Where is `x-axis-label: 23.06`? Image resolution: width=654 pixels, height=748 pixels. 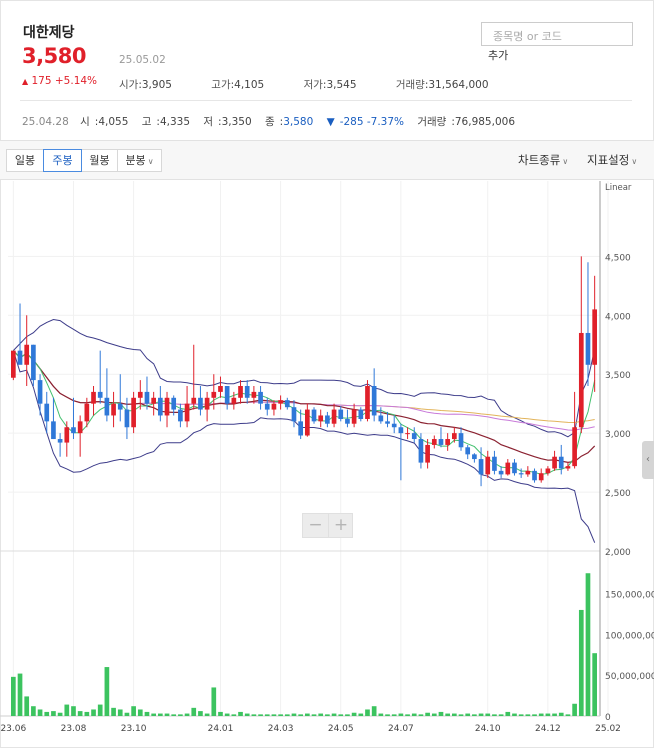 x-axis-label: 23.06 is located at coordinates (13, 729).